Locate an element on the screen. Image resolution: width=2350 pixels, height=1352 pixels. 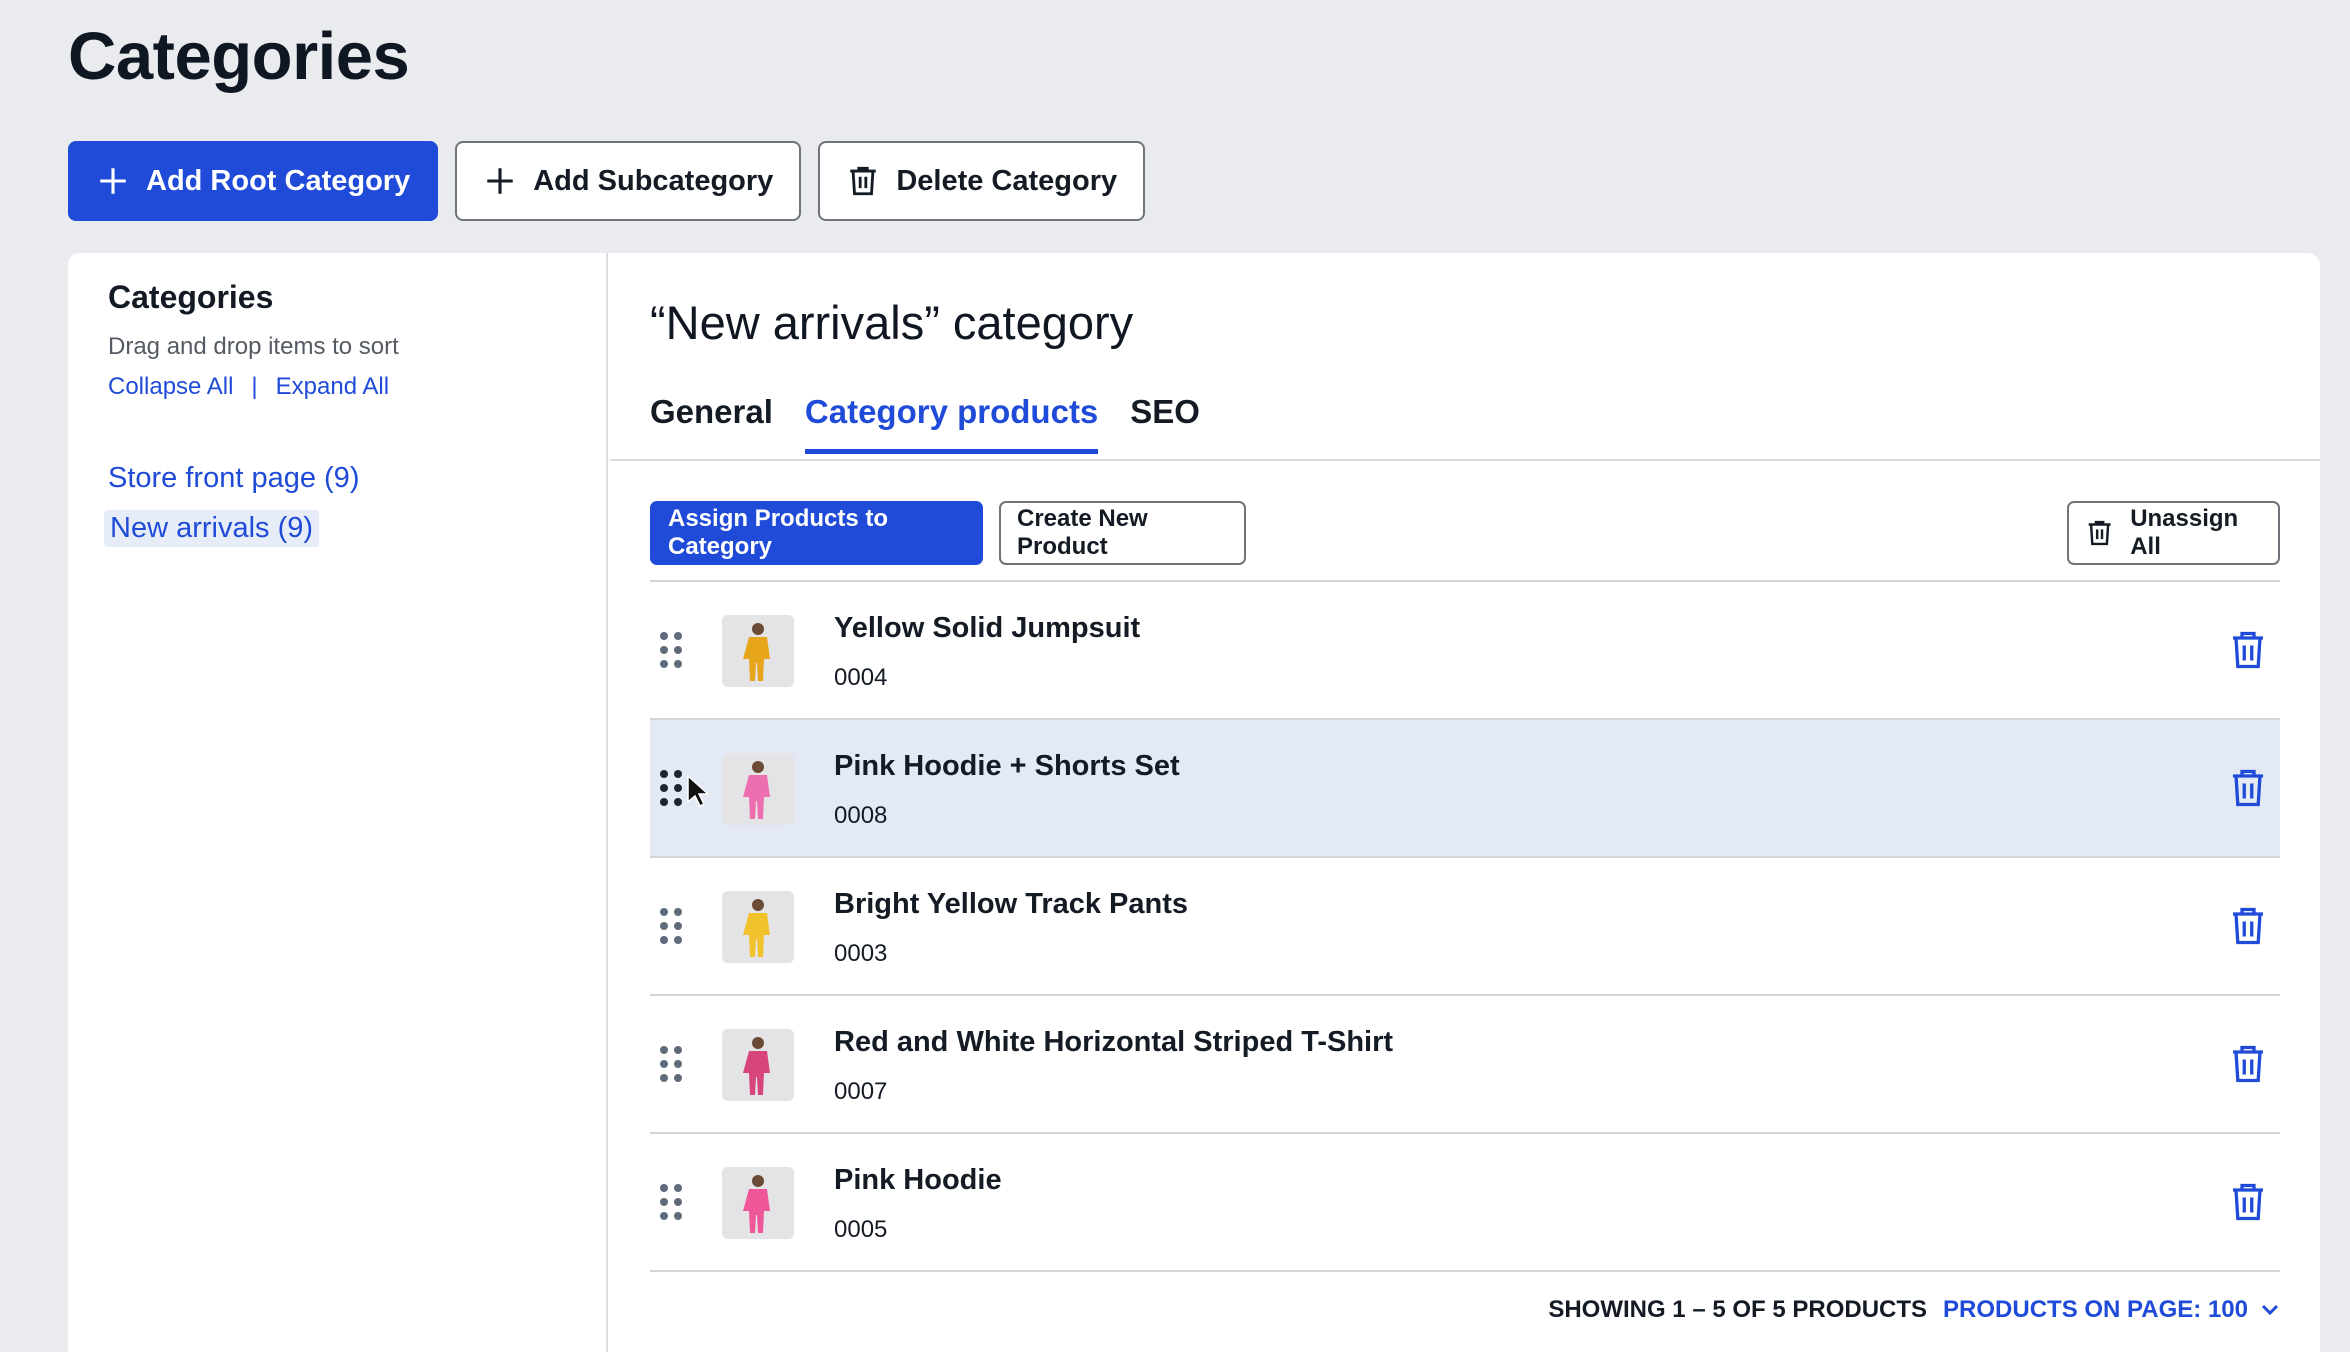
assign-products-label: Assign Products to Category is located at coordinates (778, 532).